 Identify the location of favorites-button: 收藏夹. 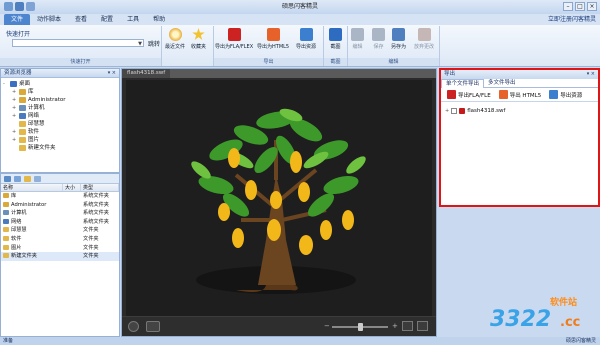
(198, 39).